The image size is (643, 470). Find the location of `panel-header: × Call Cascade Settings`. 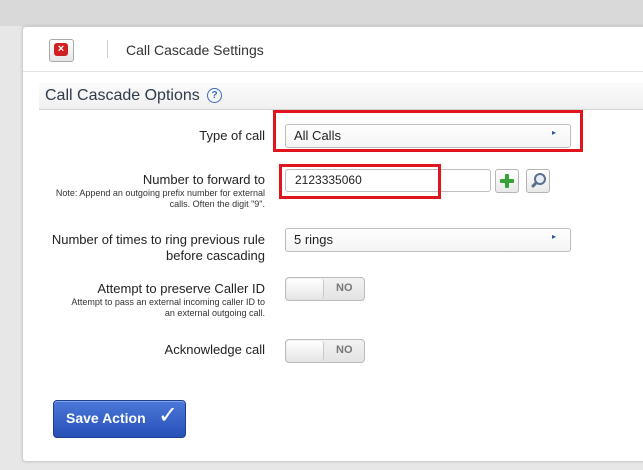

panel-header: × Call Cascade Settings is located at coordinates (333, 49).